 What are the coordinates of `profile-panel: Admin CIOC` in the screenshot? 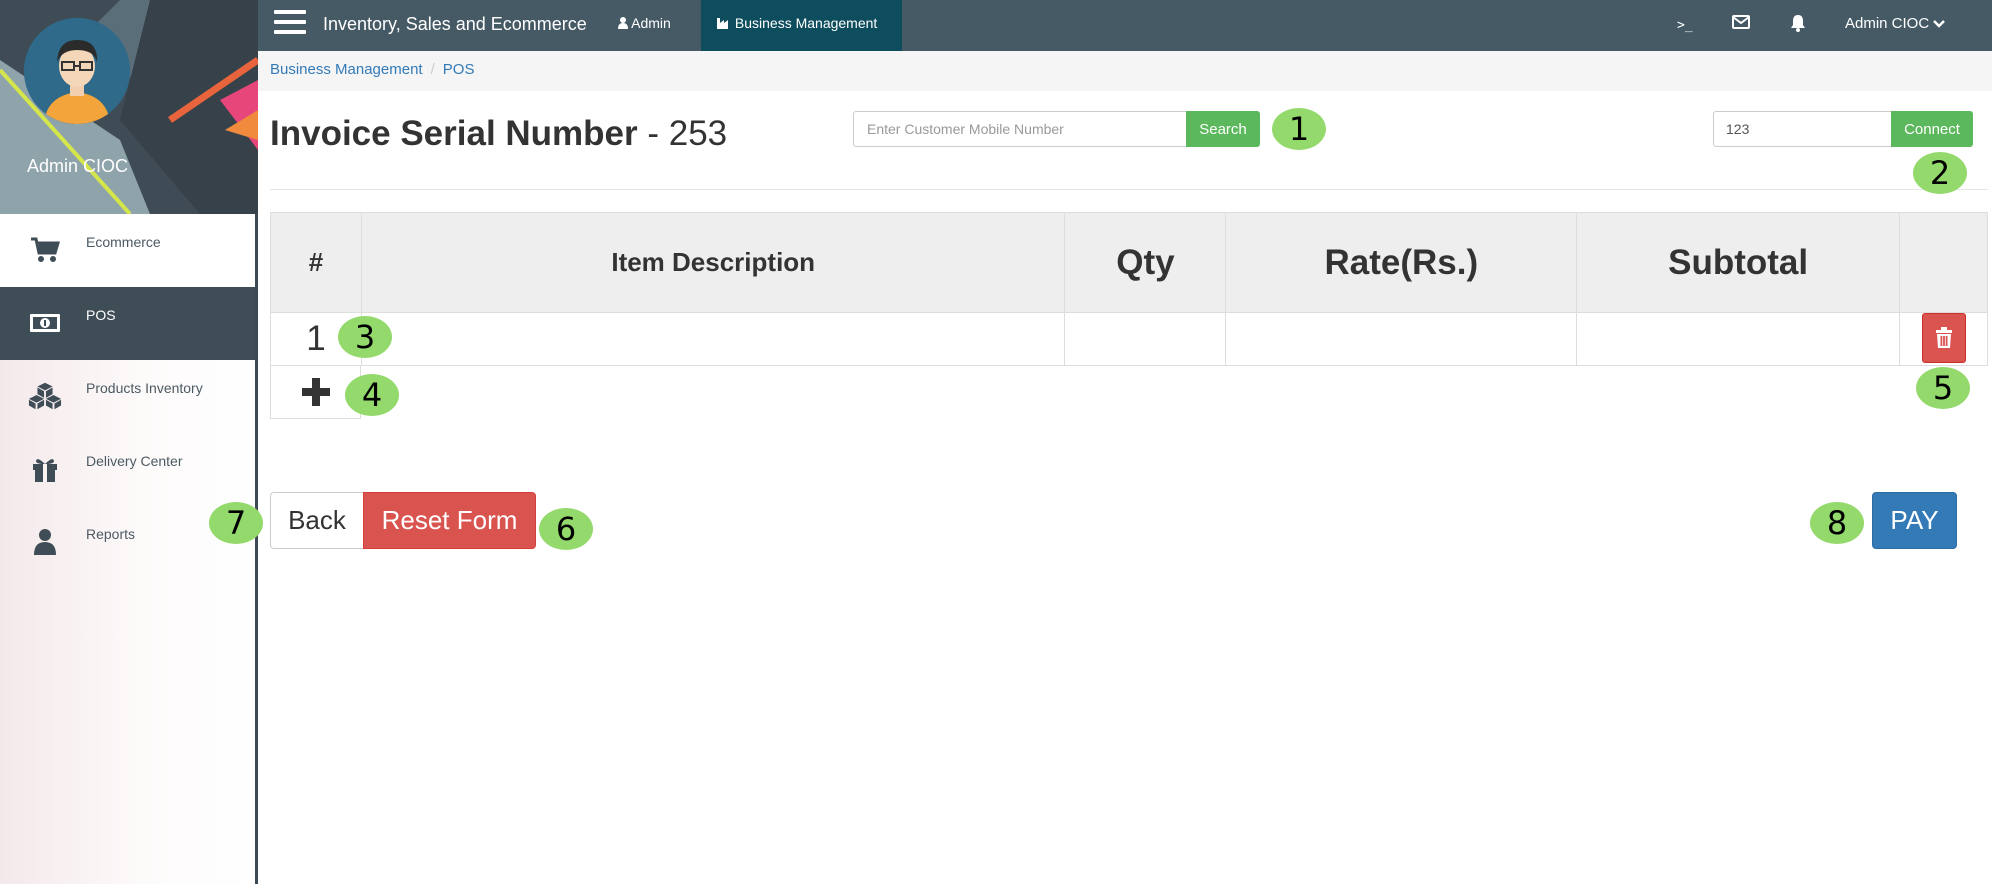 It's located at (129, 107).